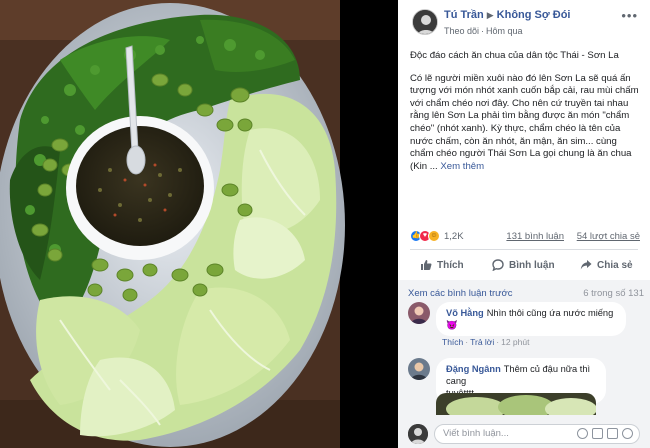 The width and height of the screenshot is (650, 448). I want to click on like-label: Thích, so click(450, 265).